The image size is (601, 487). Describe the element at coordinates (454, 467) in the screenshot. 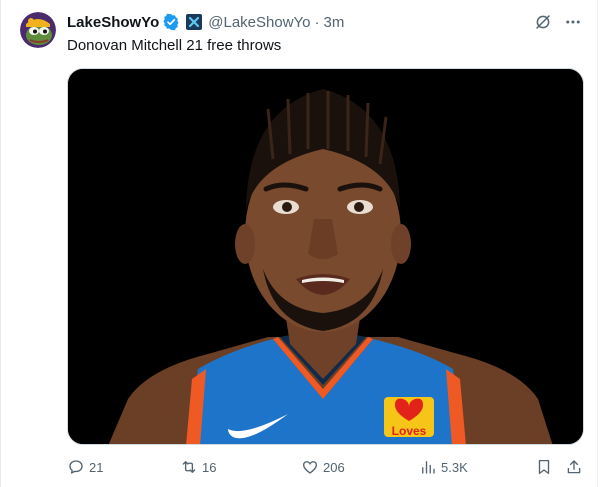

I see `view-count: 5.3K` at that location.